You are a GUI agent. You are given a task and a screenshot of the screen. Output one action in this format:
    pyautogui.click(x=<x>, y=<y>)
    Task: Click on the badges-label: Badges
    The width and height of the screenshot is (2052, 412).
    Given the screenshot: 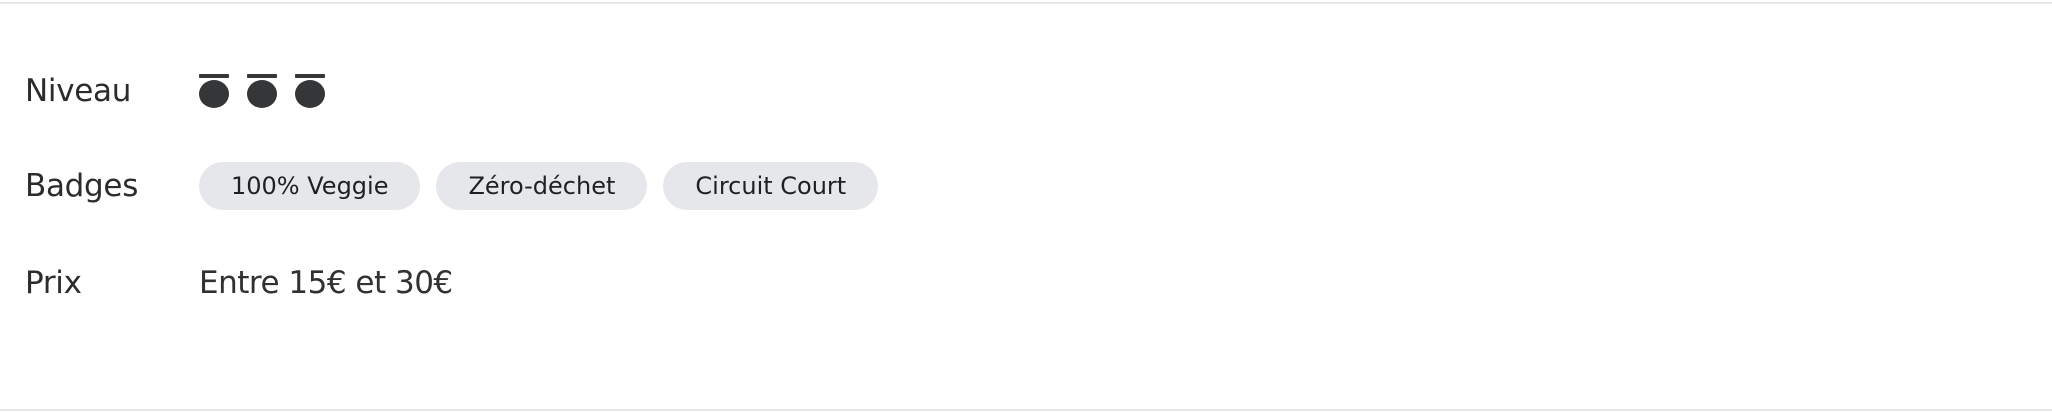 What is the action you would take?
    pyautogui.click(x=82, y=186)
    